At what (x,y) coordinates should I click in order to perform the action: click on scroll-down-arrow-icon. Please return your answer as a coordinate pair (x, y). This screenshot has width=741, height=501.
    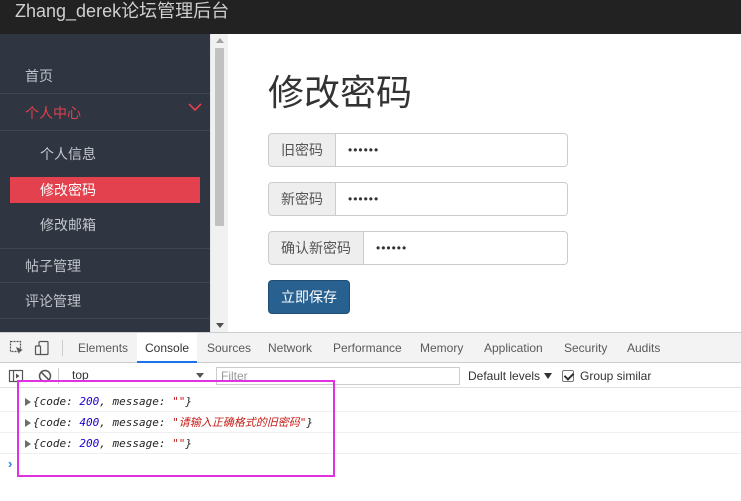
    Looking at the image, I should click on (220, 325).